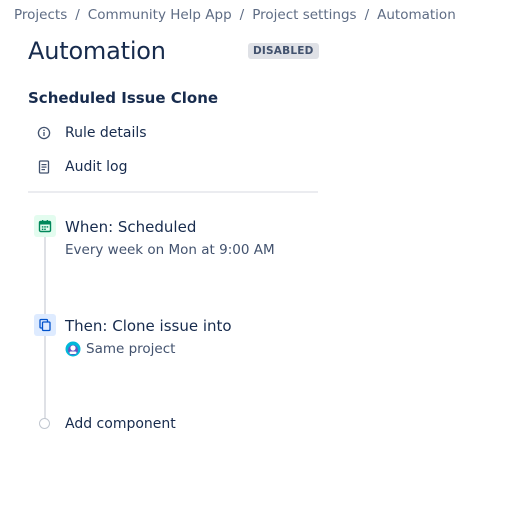  I want to click on trigger-title: When: Scheduled, so click(130, 227).